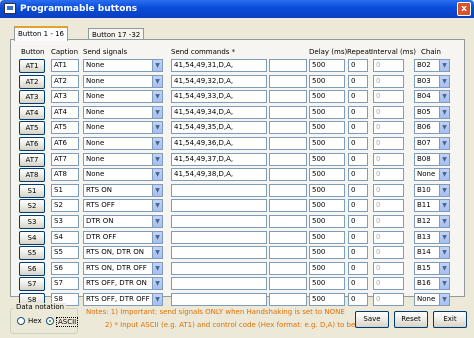 The width and height of the screenshot is (474, 338). I want to click on chain-select: B02 ▼, so click(432, 65).